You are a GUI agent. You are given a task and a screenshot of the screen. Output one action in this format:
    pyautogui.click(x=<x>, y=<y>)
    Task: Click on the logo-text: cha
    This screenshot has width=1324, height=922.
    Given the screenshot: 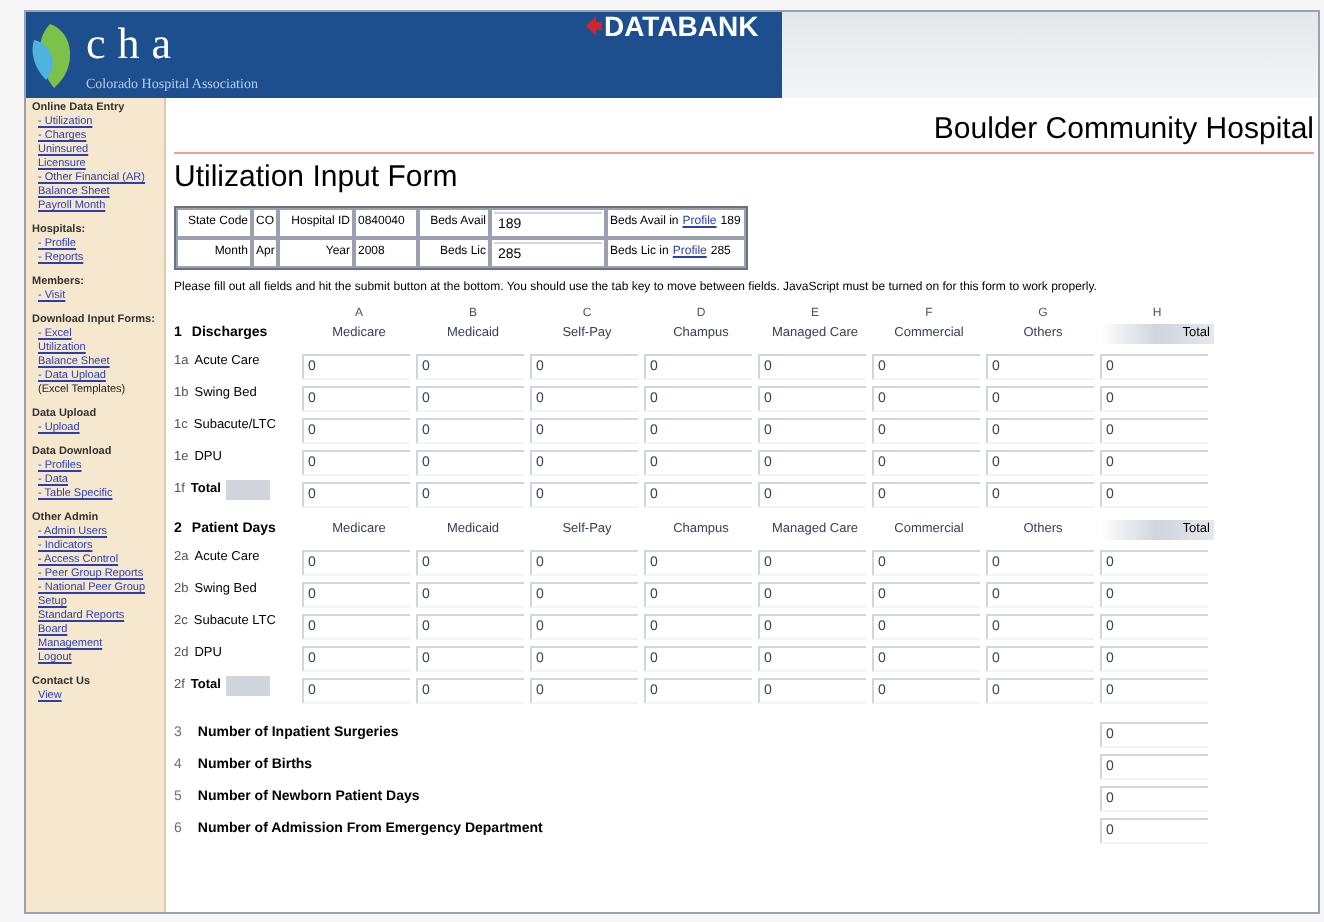 What is the action you would take?
    pyautogui.click(x=136, y=44)
    